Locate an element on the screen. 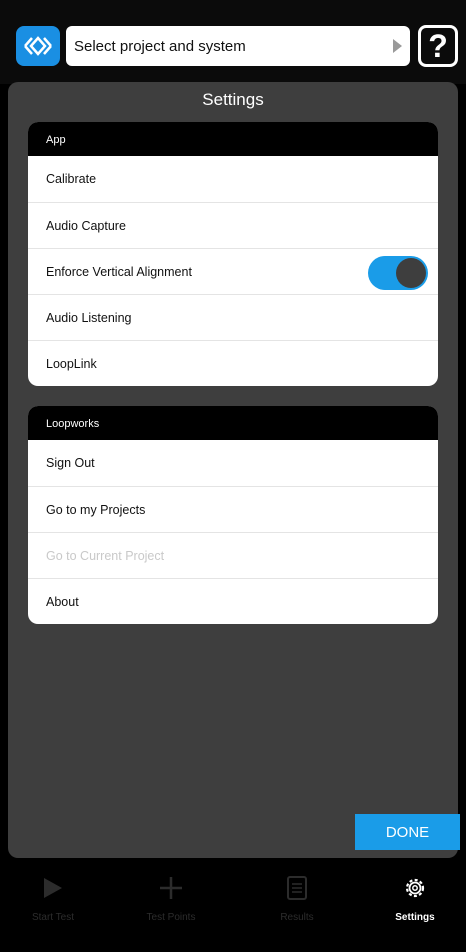 The width and height of the screenshot is (466, 952). go-to-my-projects-row: Go to my Projects is located at coordinates (233, 509).